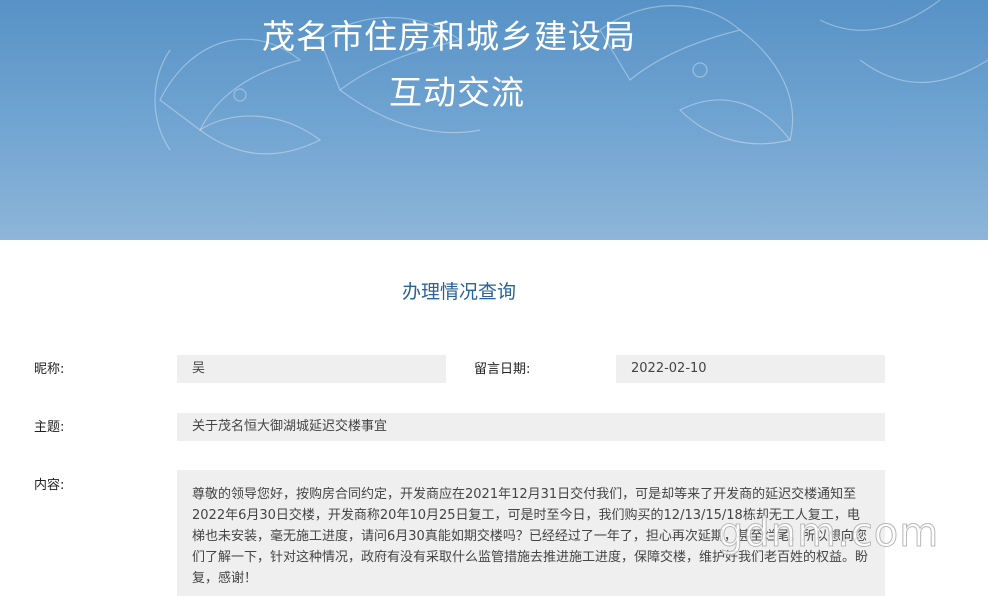 The width and height of the screenshot is (988, 596). What do you see at coordinates (311, 369) in the screenshot?
I see `nickname-field: 吴` at bounding box center [311, 369].